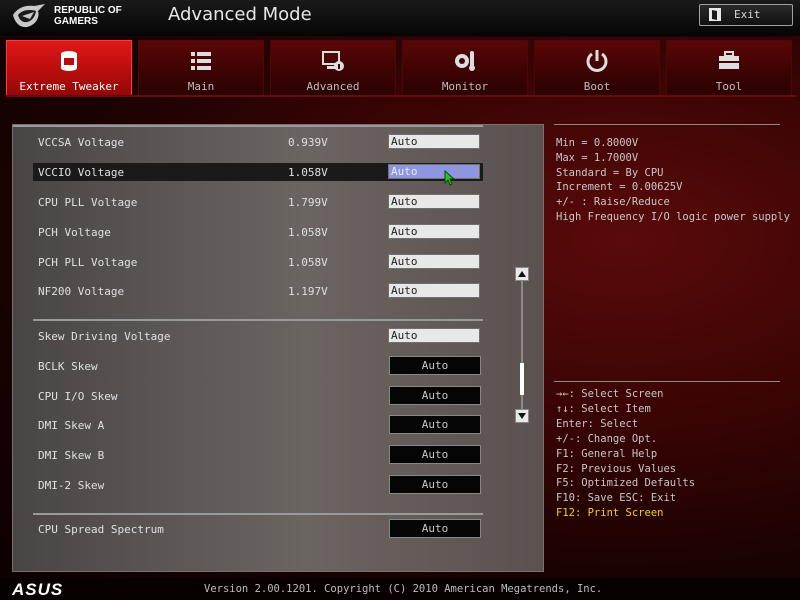 The height and width of the screenshot is (600, 800). I want to click on setting-label: CPU I/O Skew, so click(78, 396).